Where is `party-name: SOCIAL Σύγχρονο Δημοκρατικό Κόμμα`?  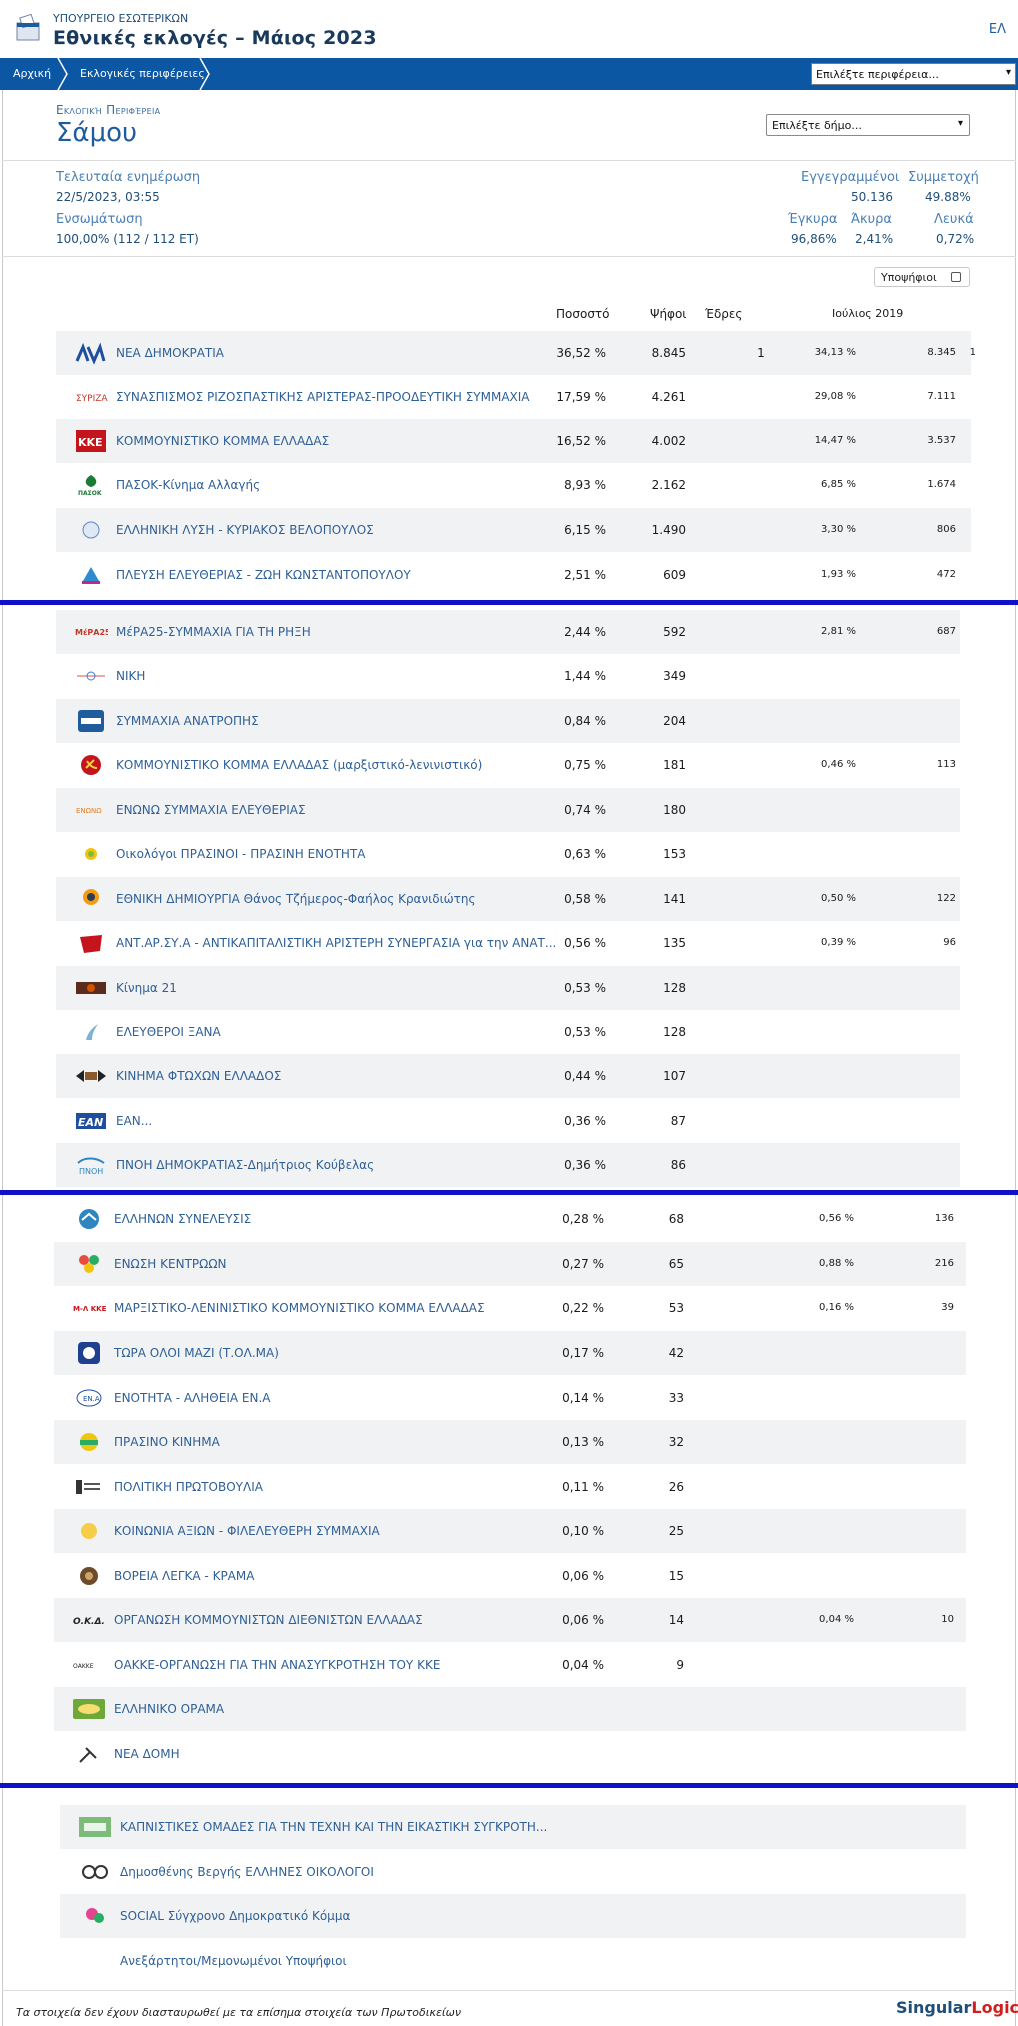
party-name: SOCIAL Σύγχρονο Δημοκρατικό Κόμμα is located at coordinates (350, 1916).